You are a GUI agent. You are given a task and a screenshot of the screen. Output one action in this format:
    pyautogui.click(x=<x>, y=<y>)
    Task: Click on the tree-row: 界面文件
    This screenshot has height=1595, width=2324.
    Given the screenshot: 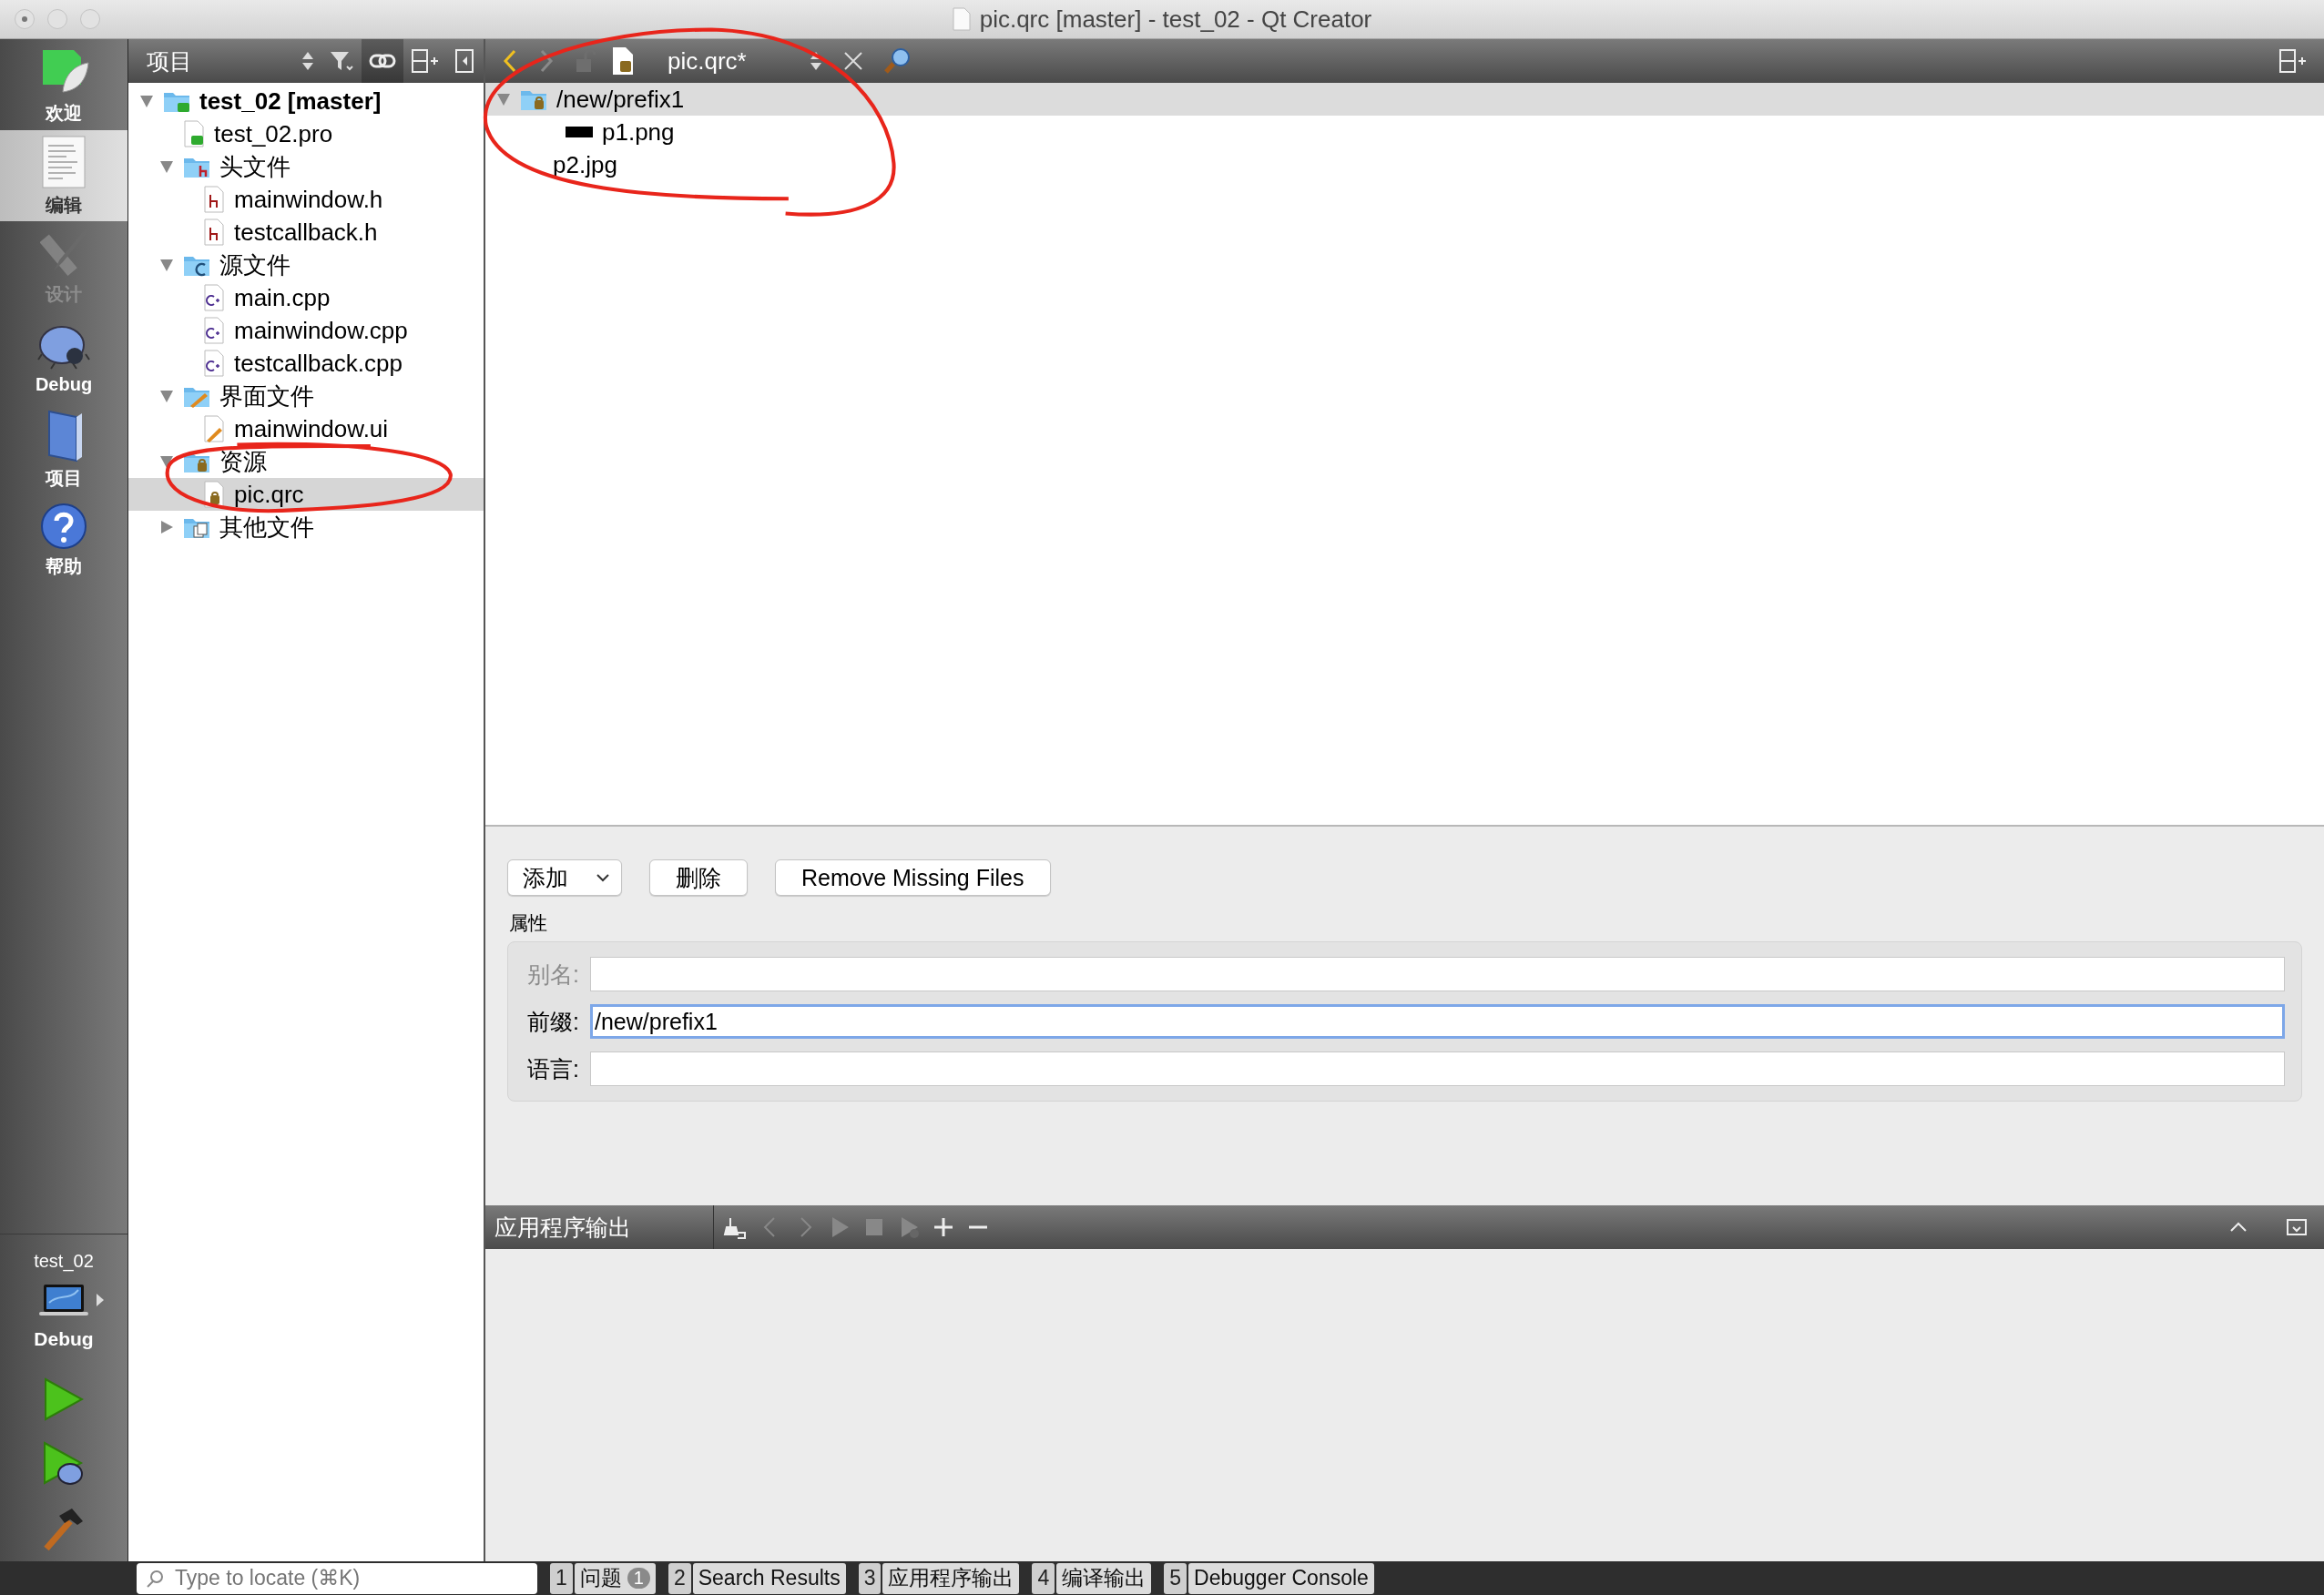 What is the action you would take?
    pyautogui.click(x=306, y=396)
    